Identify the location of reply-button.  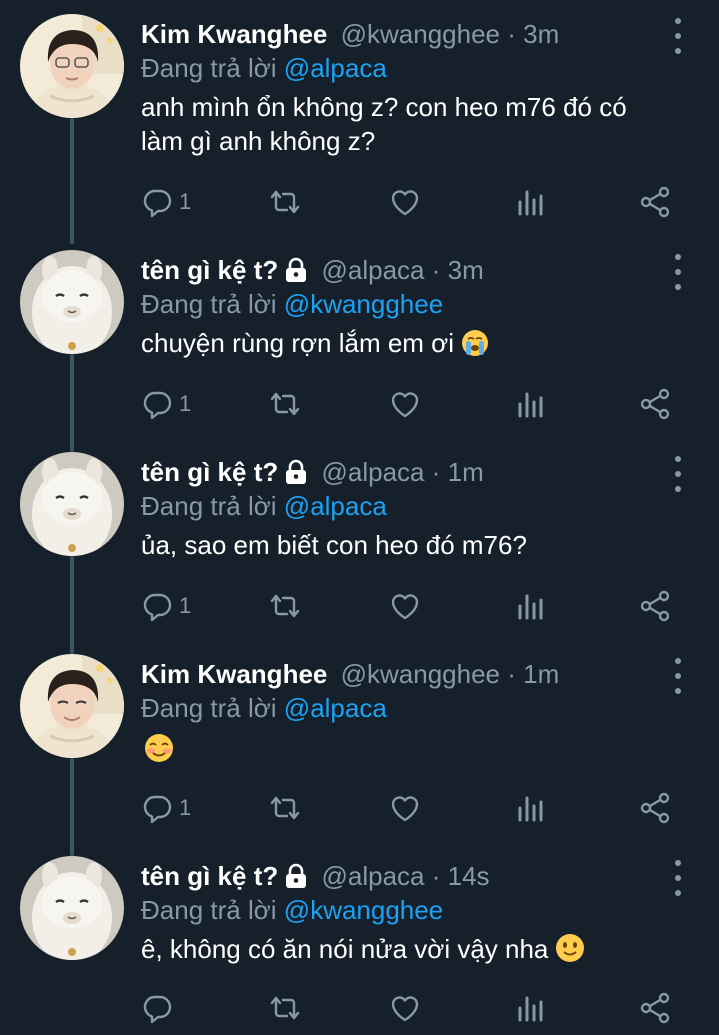
(160, 1008).